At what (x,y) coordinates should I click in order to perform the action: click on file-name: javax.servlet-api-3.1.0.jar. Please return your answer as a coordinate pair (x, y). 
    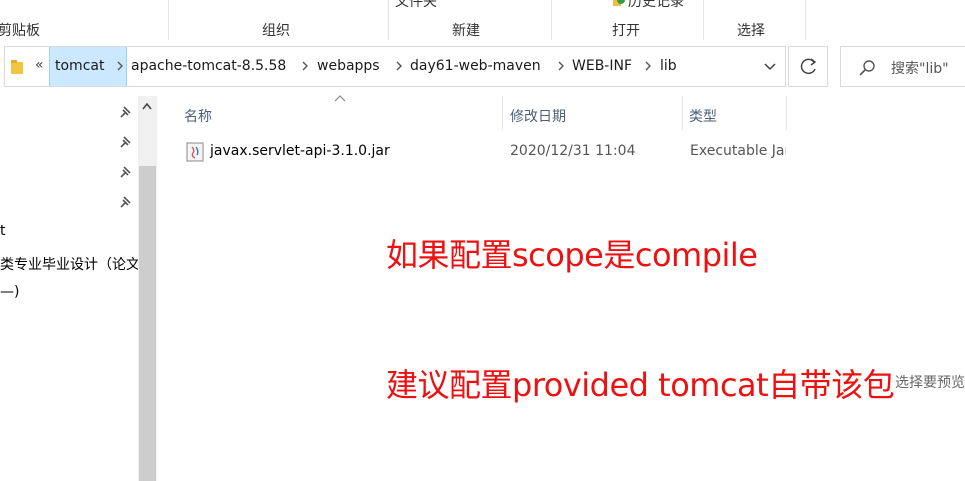
    Looking at the image, I should click on (300, 151).